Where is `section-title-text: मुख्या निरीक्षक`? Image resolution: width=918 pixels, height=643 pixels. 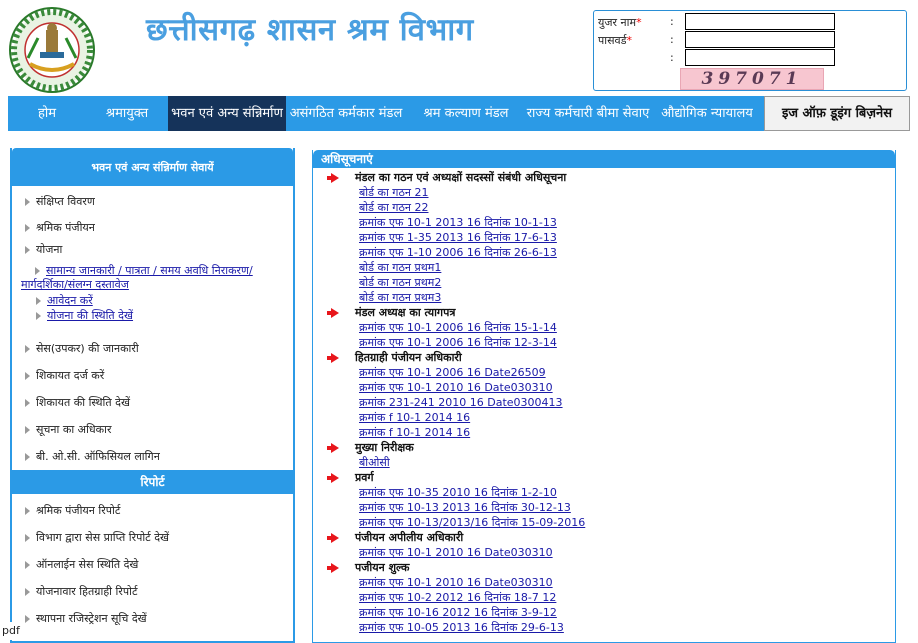 section-title-text: मुख्या निरीक्षक is located at coordinates (384, 447).